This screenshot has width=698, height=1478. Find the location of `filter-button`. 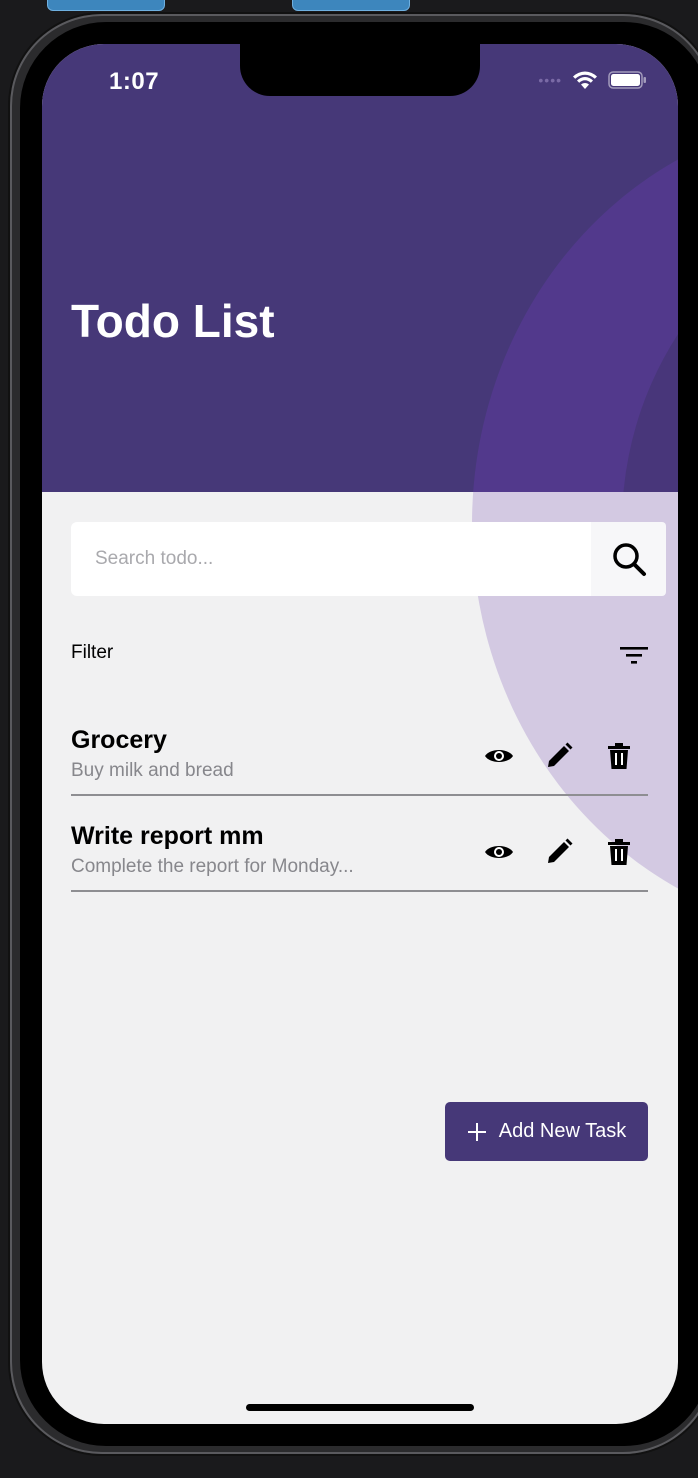

filter-button is located at coordinates (634, 655).